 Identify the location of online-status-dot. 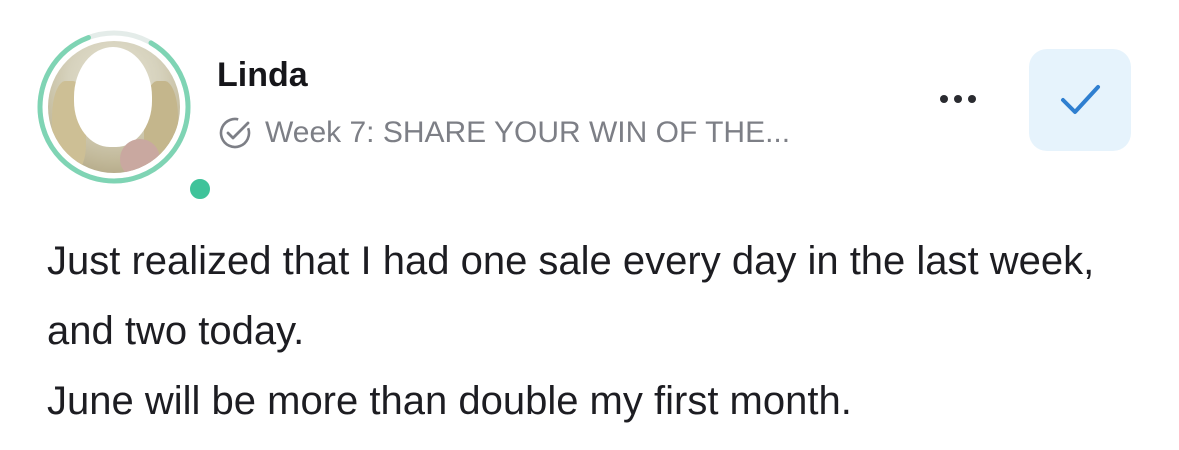
(200, 189).